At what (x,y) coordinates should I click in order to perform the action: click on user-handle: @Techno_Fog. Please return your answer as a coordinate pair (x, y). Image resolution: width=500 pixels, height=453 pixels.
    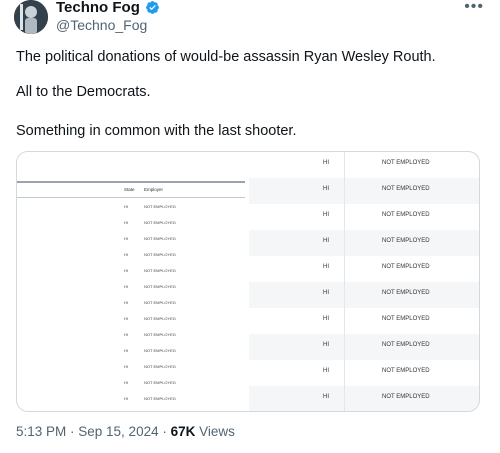
    Looking at the image, I should click on (101, 25).